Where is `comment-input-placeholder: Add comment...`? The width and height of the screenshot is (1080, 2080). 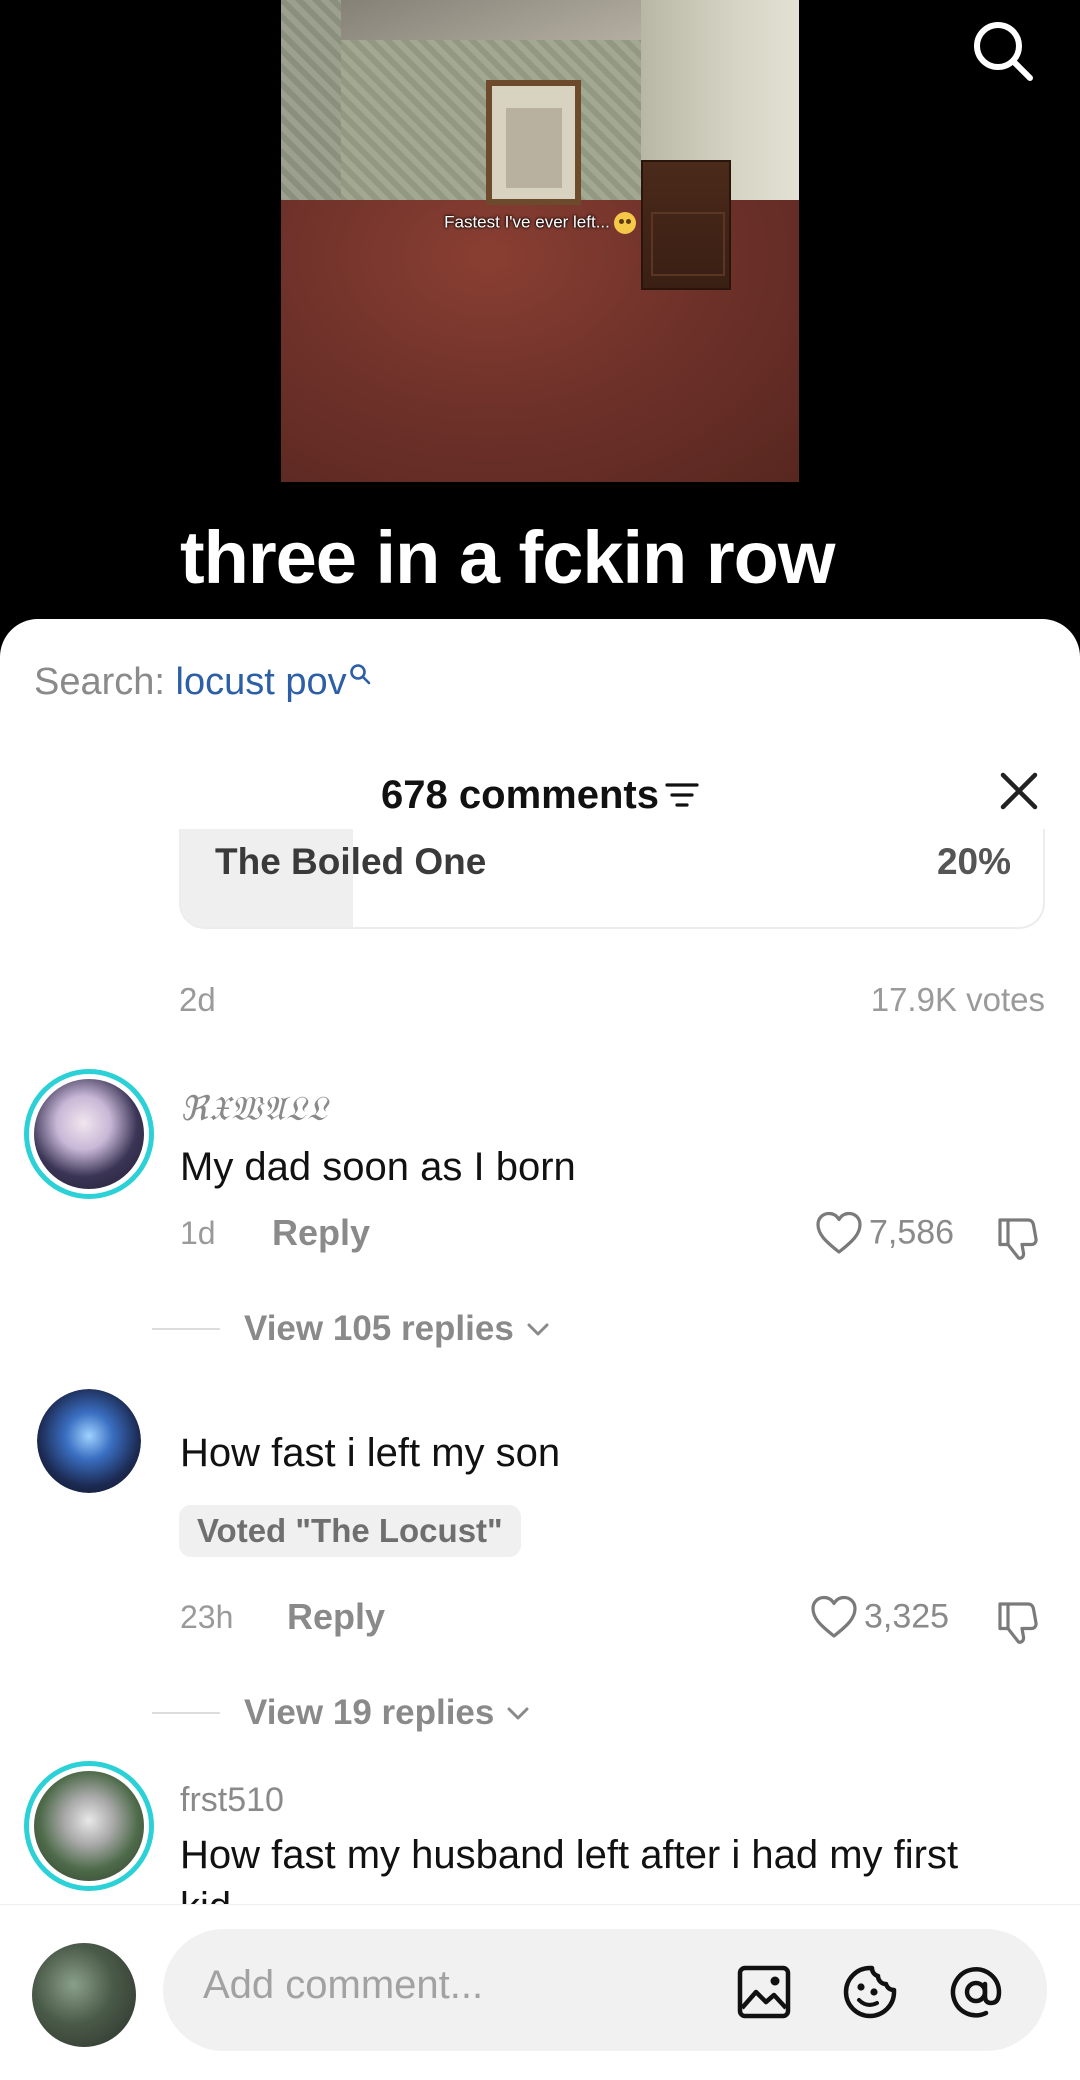
comment-input-placeholder: Add comment... is located at coordinates (343, 1985).